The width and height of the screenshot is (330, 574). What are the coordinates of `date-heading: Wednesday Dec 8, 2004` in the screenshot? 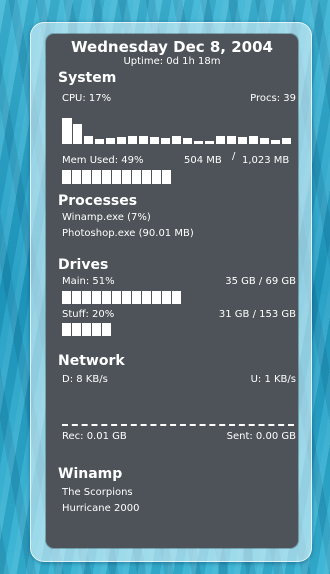 It's located at (172, 47).